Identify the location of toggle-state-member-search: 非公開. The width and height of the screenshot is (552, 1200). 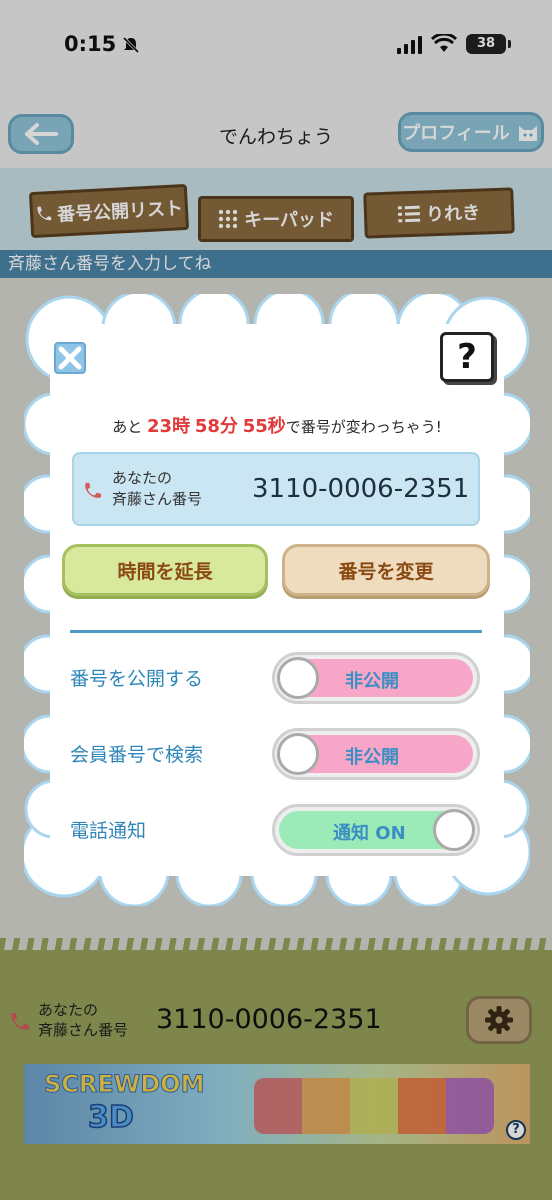
(372, 757).